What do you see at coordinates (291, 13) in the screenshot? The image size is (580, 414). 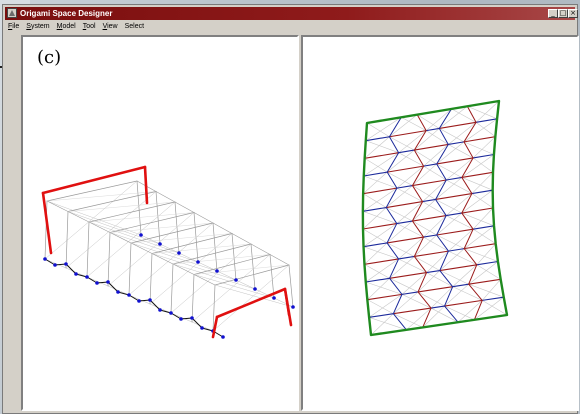 I see `title-bar: Origami Space Designer _ □ ×` at bounding box center [291, 13].